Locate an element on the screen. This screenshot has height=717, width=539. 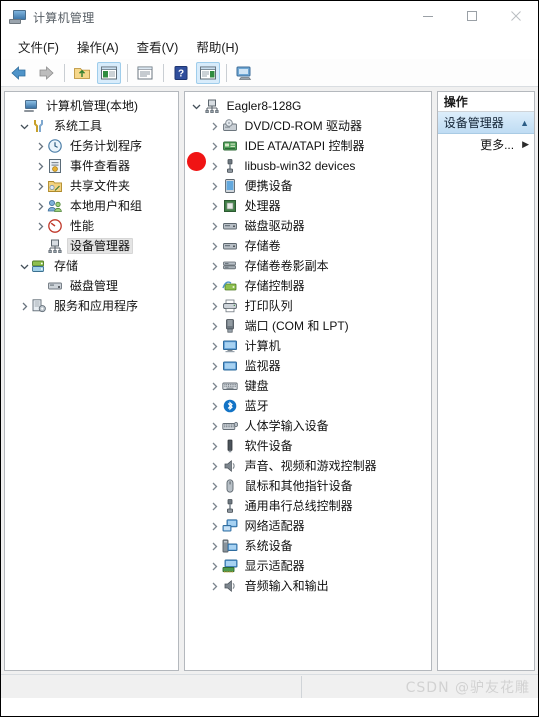
device-node-storage-volumes: 存储卷 is located at coordinates (308, 246).